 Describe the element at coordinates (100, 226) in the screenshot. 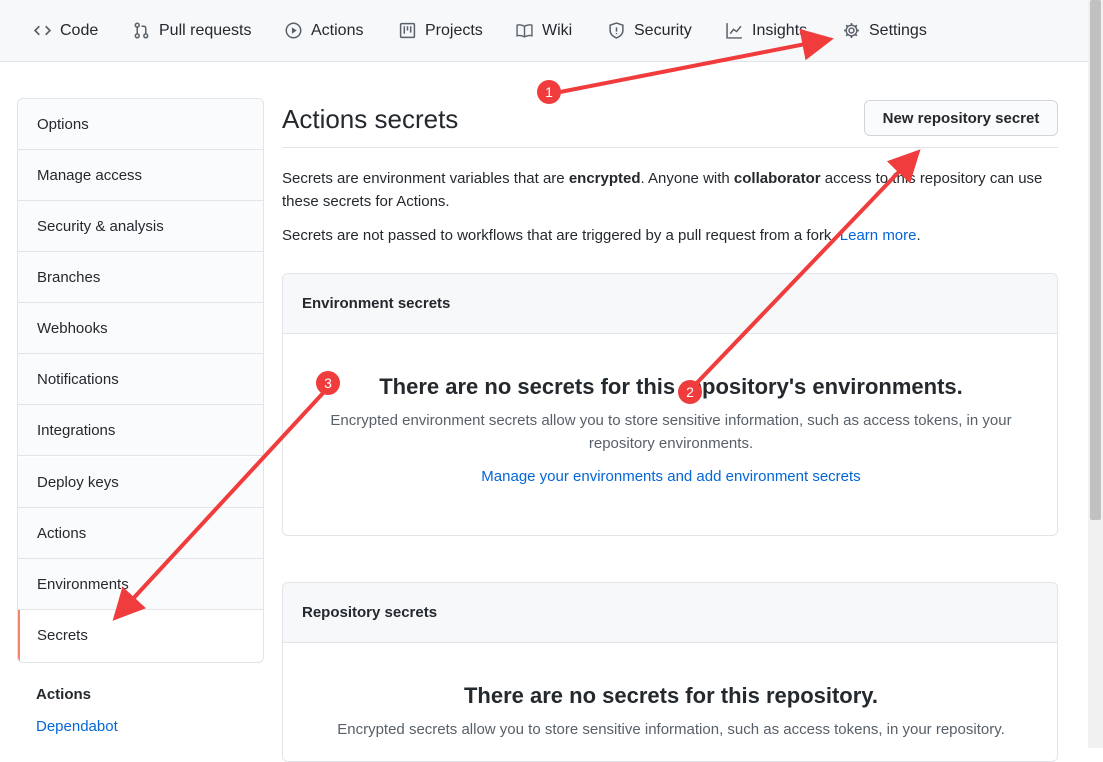

I see `sidebar-item-label: Security & analysis` at that location.